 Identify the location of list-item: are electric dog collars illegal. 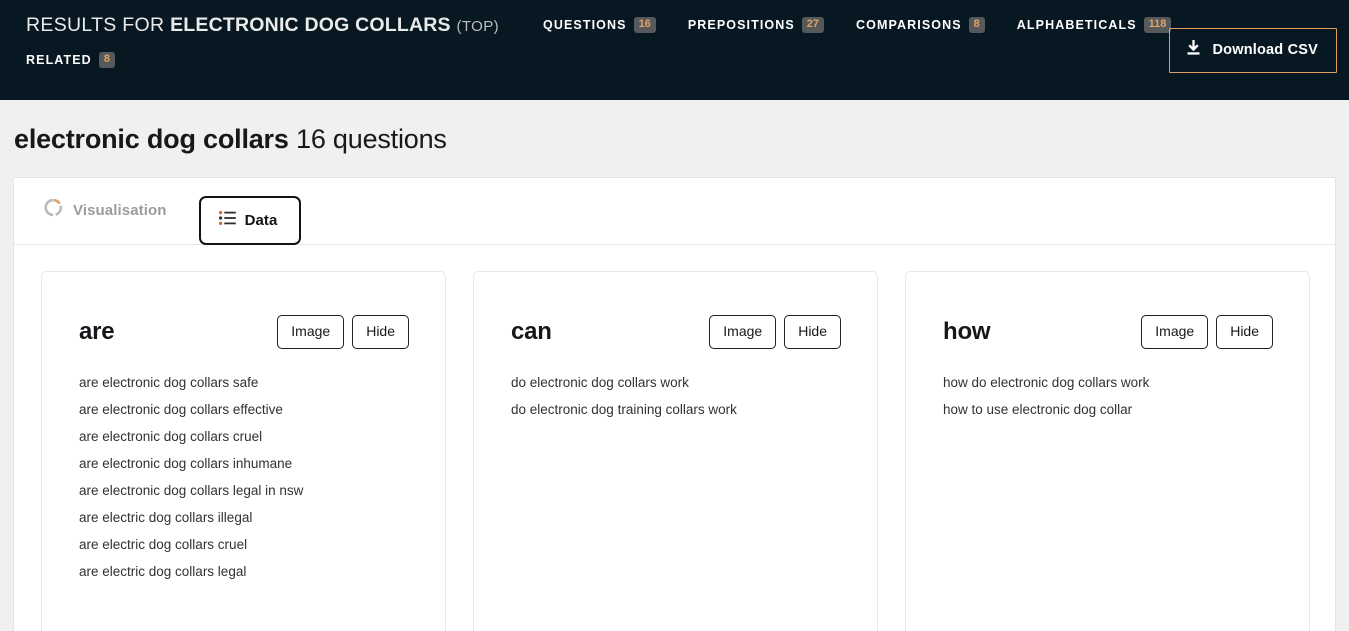
(262, 524).